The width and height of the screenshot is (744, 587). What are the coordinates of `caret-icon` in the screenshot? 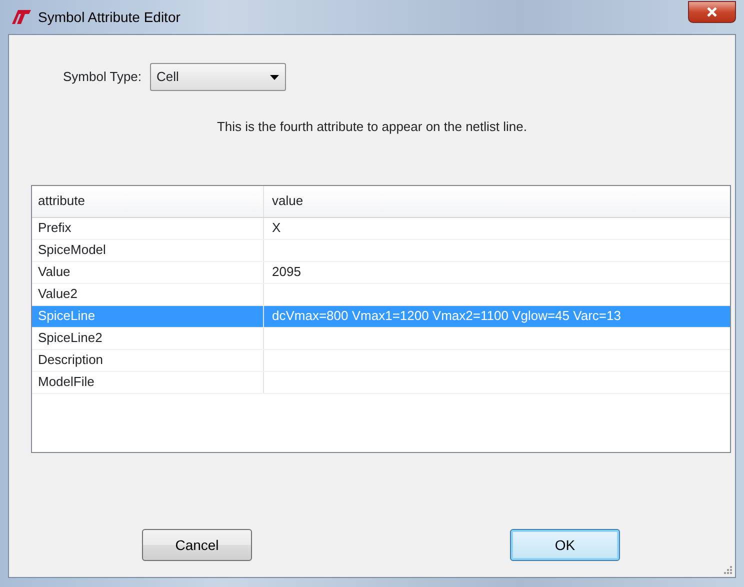 It's located at (274, 77).